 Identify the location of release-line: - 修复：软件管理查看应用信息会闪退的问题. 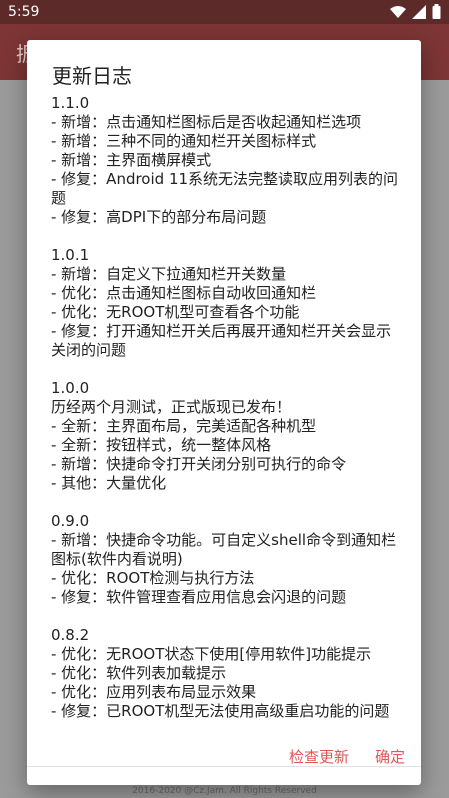
(199, 597).